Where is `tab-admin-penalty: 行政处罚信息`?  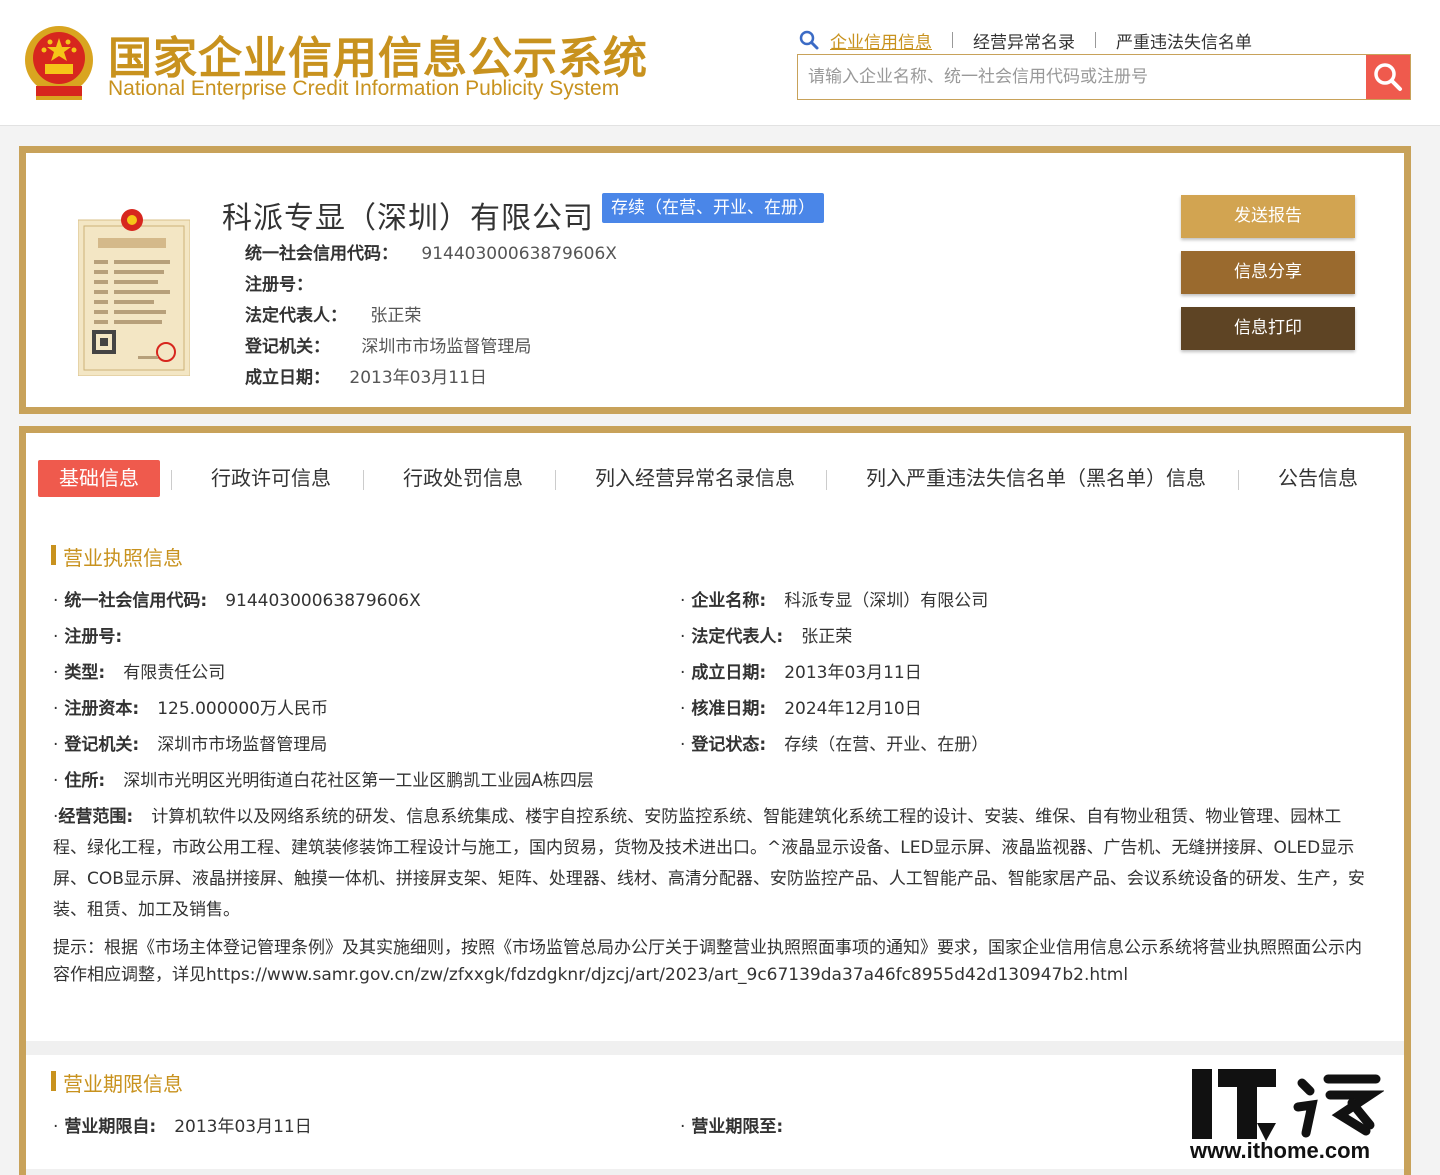 tab-admin-penalty: 行政处罚信息 is located at coordinates (463, 478).